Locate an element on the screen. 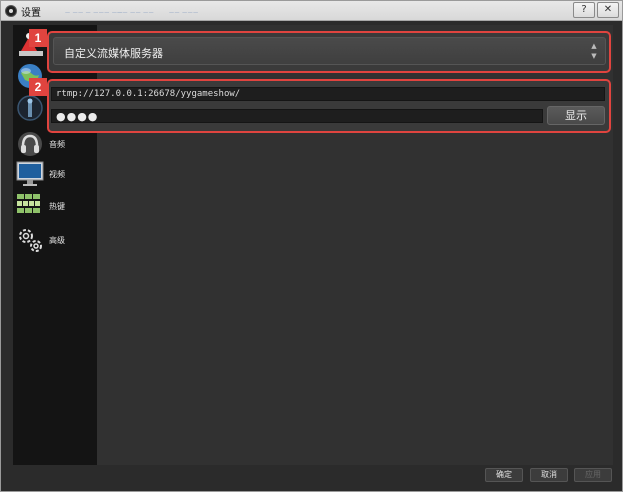  service-select-value: 自定义流媒体服务器 is located at coordinates (113, 53).